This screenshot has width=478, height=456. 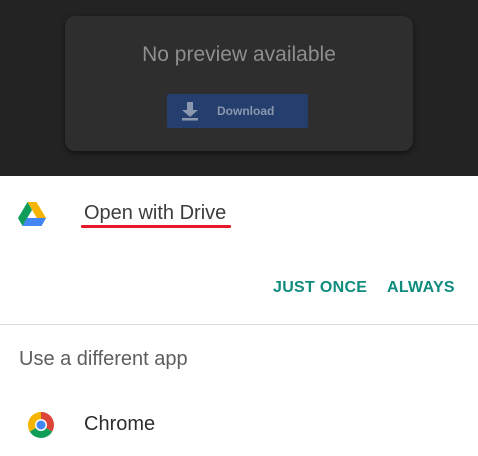 What do you see at coordinates (320, 288) in the screenshot?
I see `just-once-button: JUST ONCE` at bounding box center [320, 288].